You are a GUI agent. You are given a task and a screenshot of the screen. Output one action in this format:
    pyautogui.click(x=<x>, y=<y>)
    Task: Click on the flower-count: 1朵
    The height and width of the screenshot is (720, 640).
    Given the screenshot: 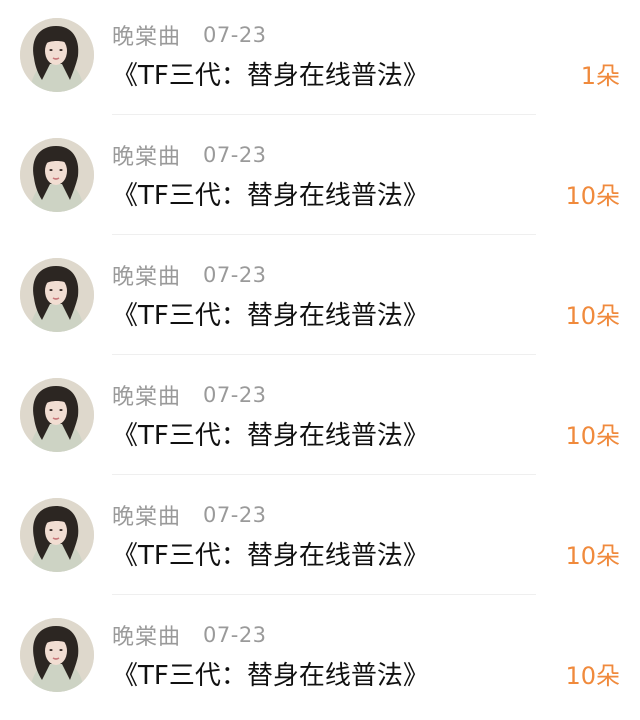 What is the action you would take?
    pyautogui.click(x=600, y=76)
    